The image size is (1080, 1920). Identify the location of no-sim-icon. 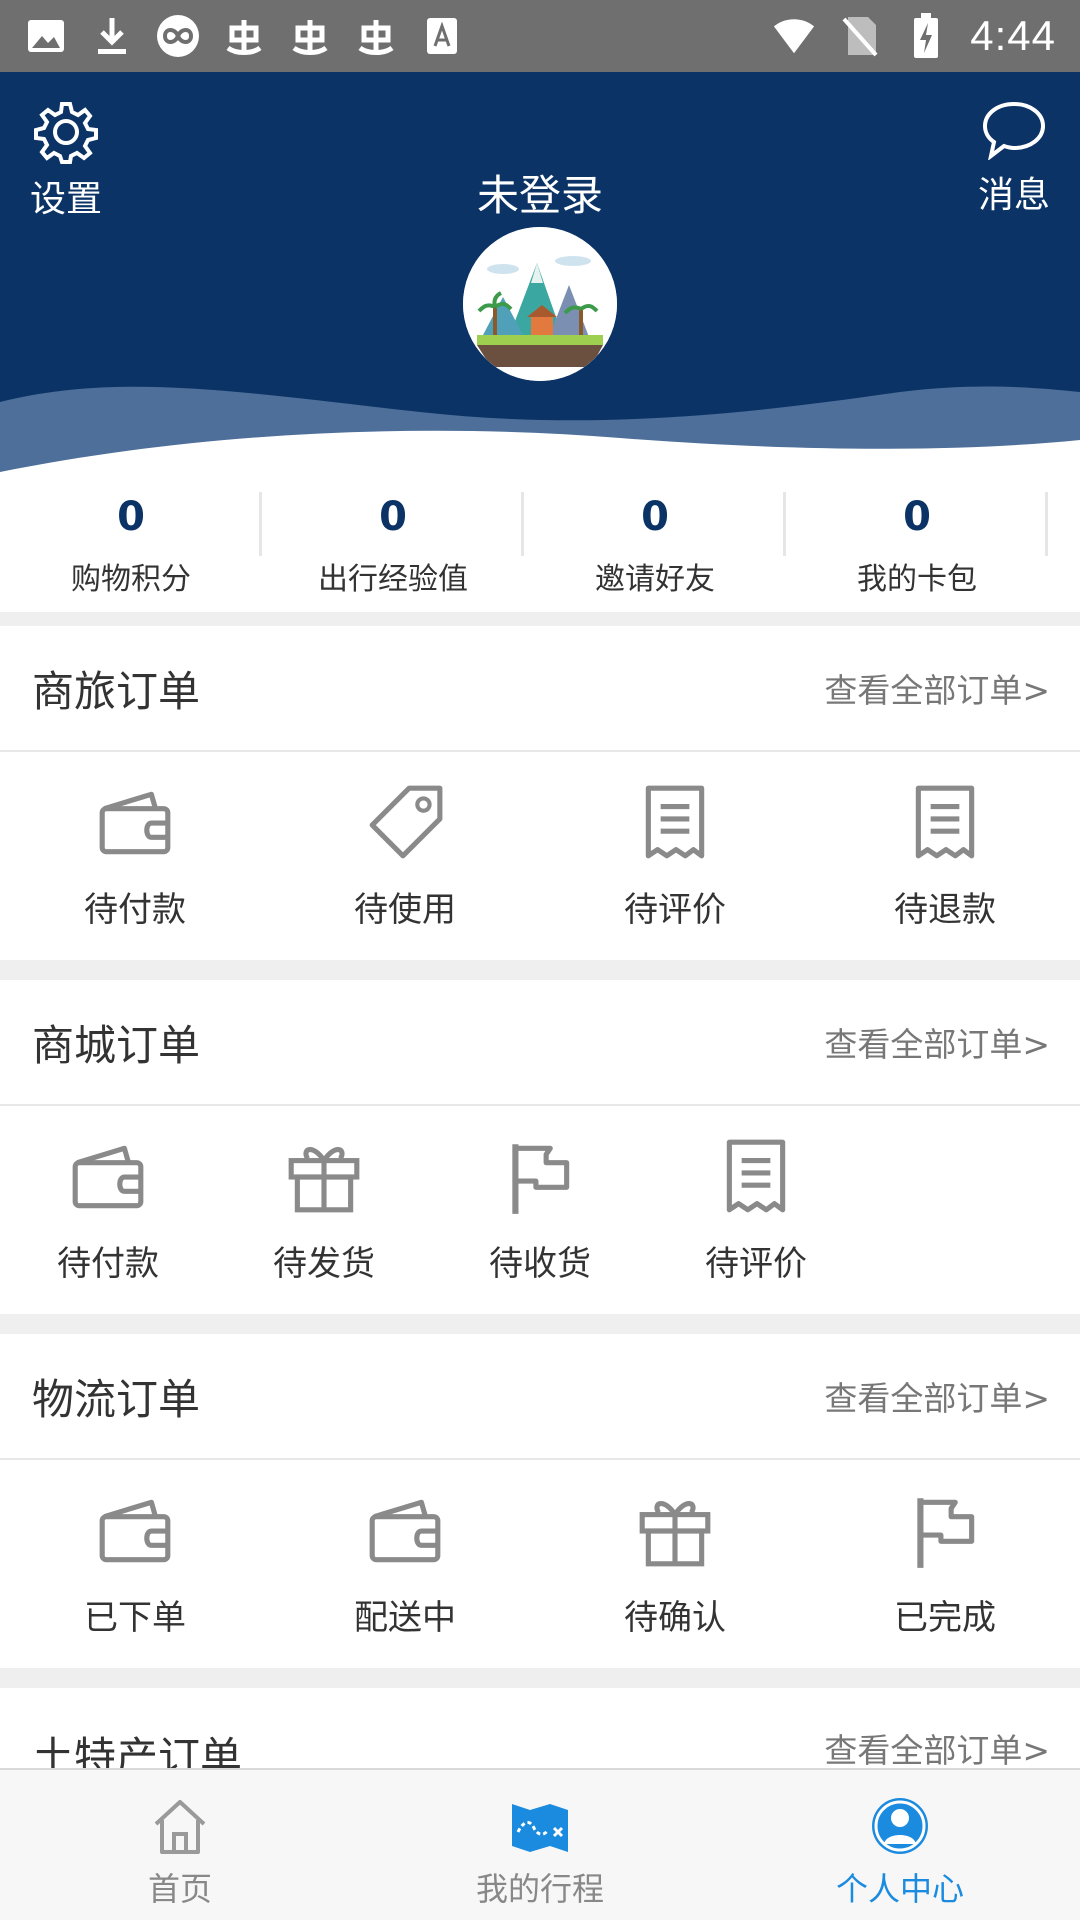
(860, 36).